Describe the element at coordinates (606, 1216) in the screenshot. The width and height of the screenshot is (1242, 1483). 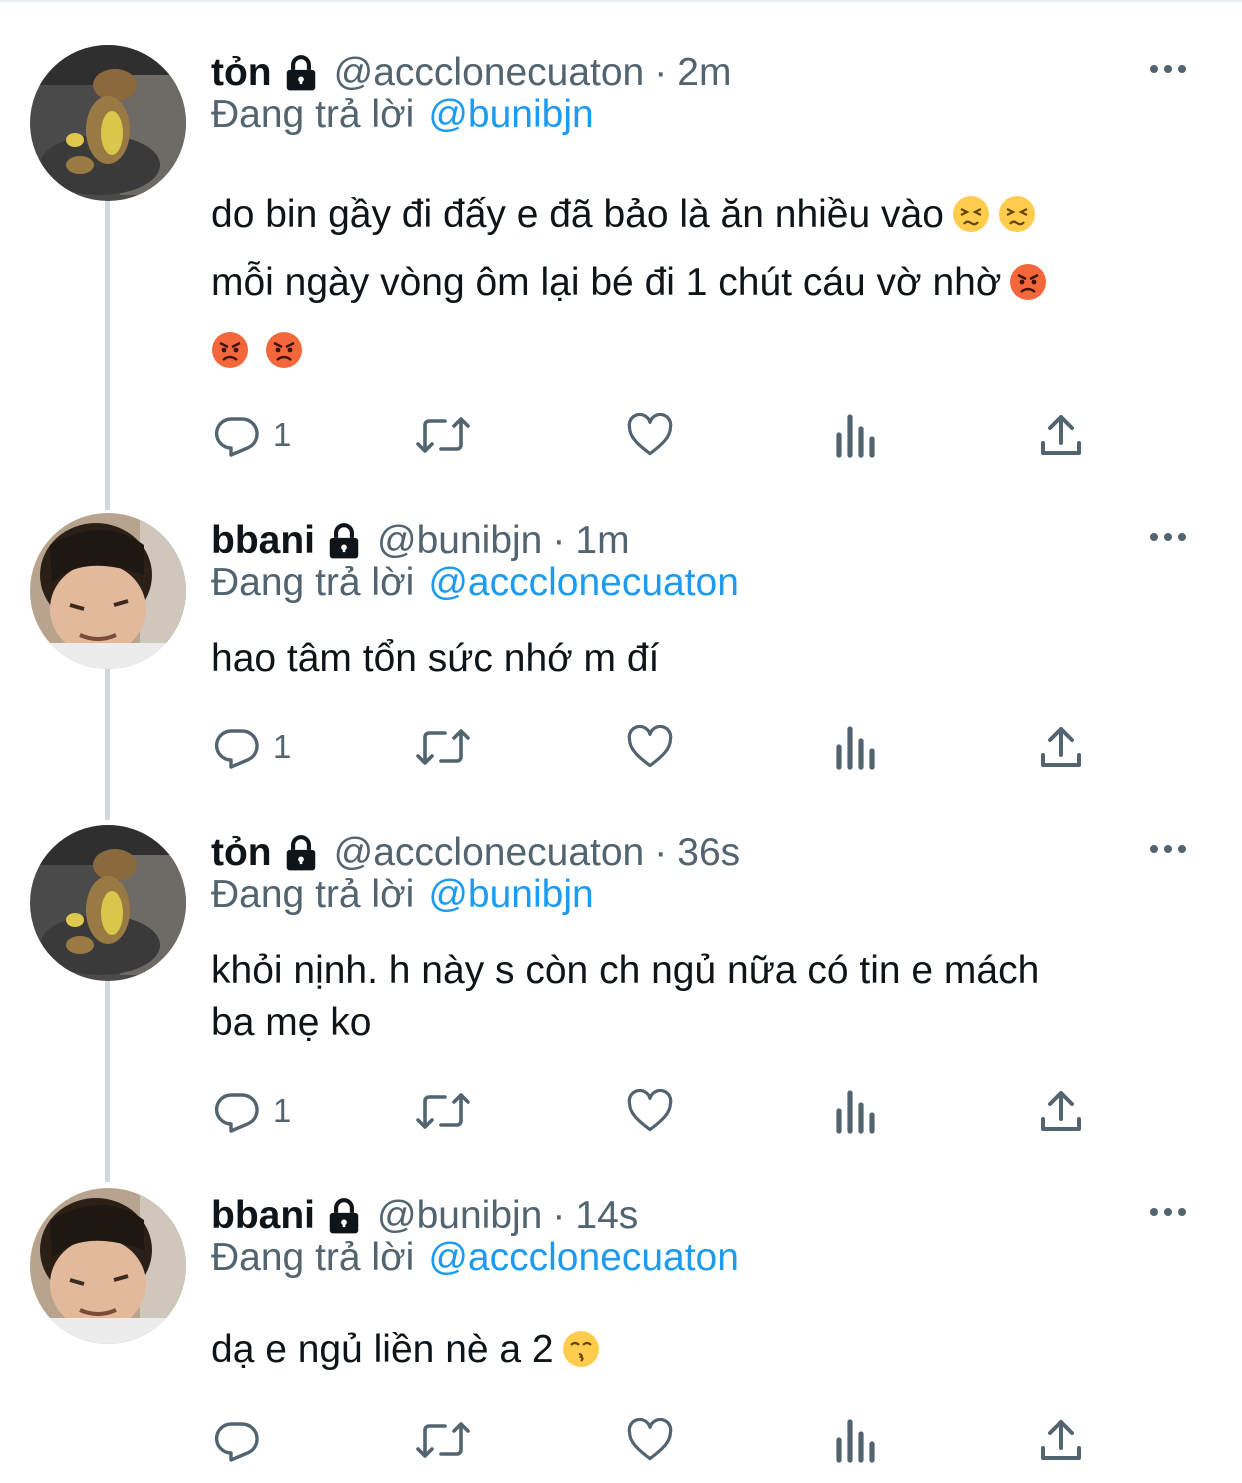
I see `timestamp: 14s` at that location.